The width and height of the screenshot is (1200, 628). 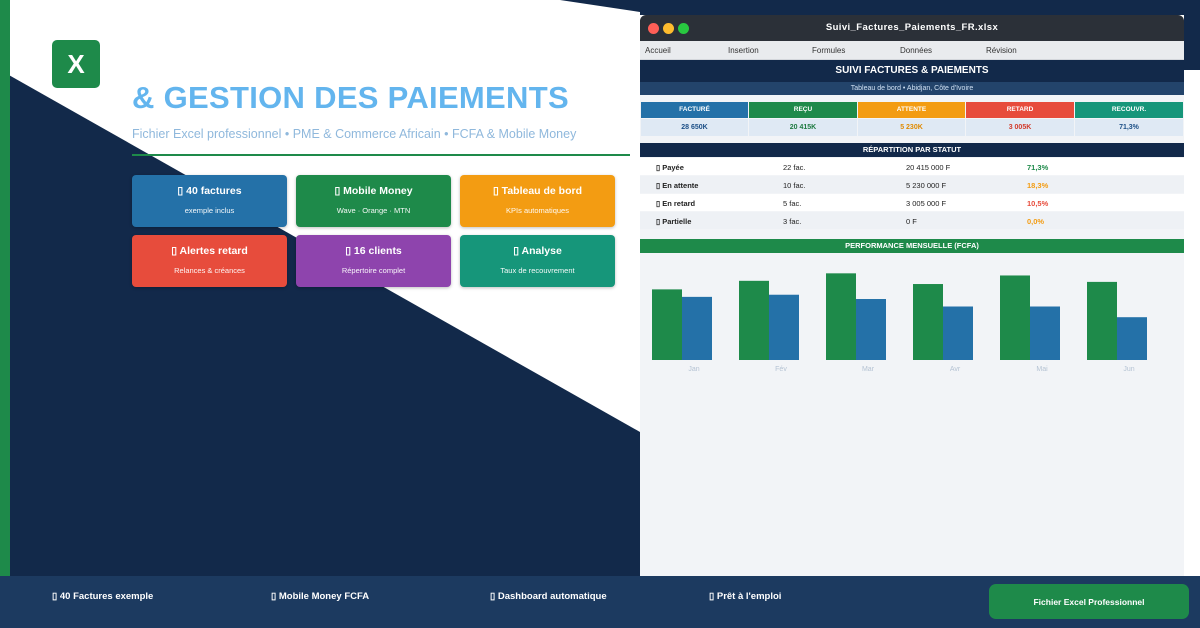 What do you see at coordinates (912, 246) in the screenshot?
I see `performance-section-header: PERFORMANCE MENSUELLE (FCFA)` at bounding box center [912, 246].